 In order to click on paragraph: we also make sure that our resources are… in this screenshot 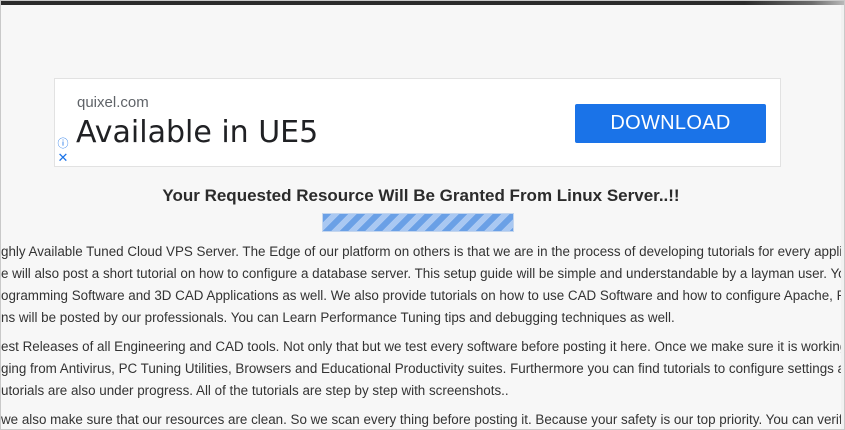, I will do `click(421, 419)`.